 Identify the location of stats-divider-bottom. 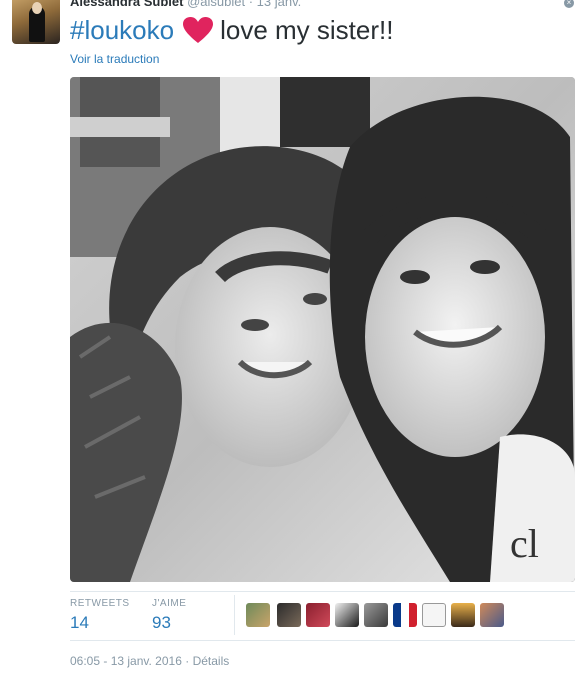
(322, 640).